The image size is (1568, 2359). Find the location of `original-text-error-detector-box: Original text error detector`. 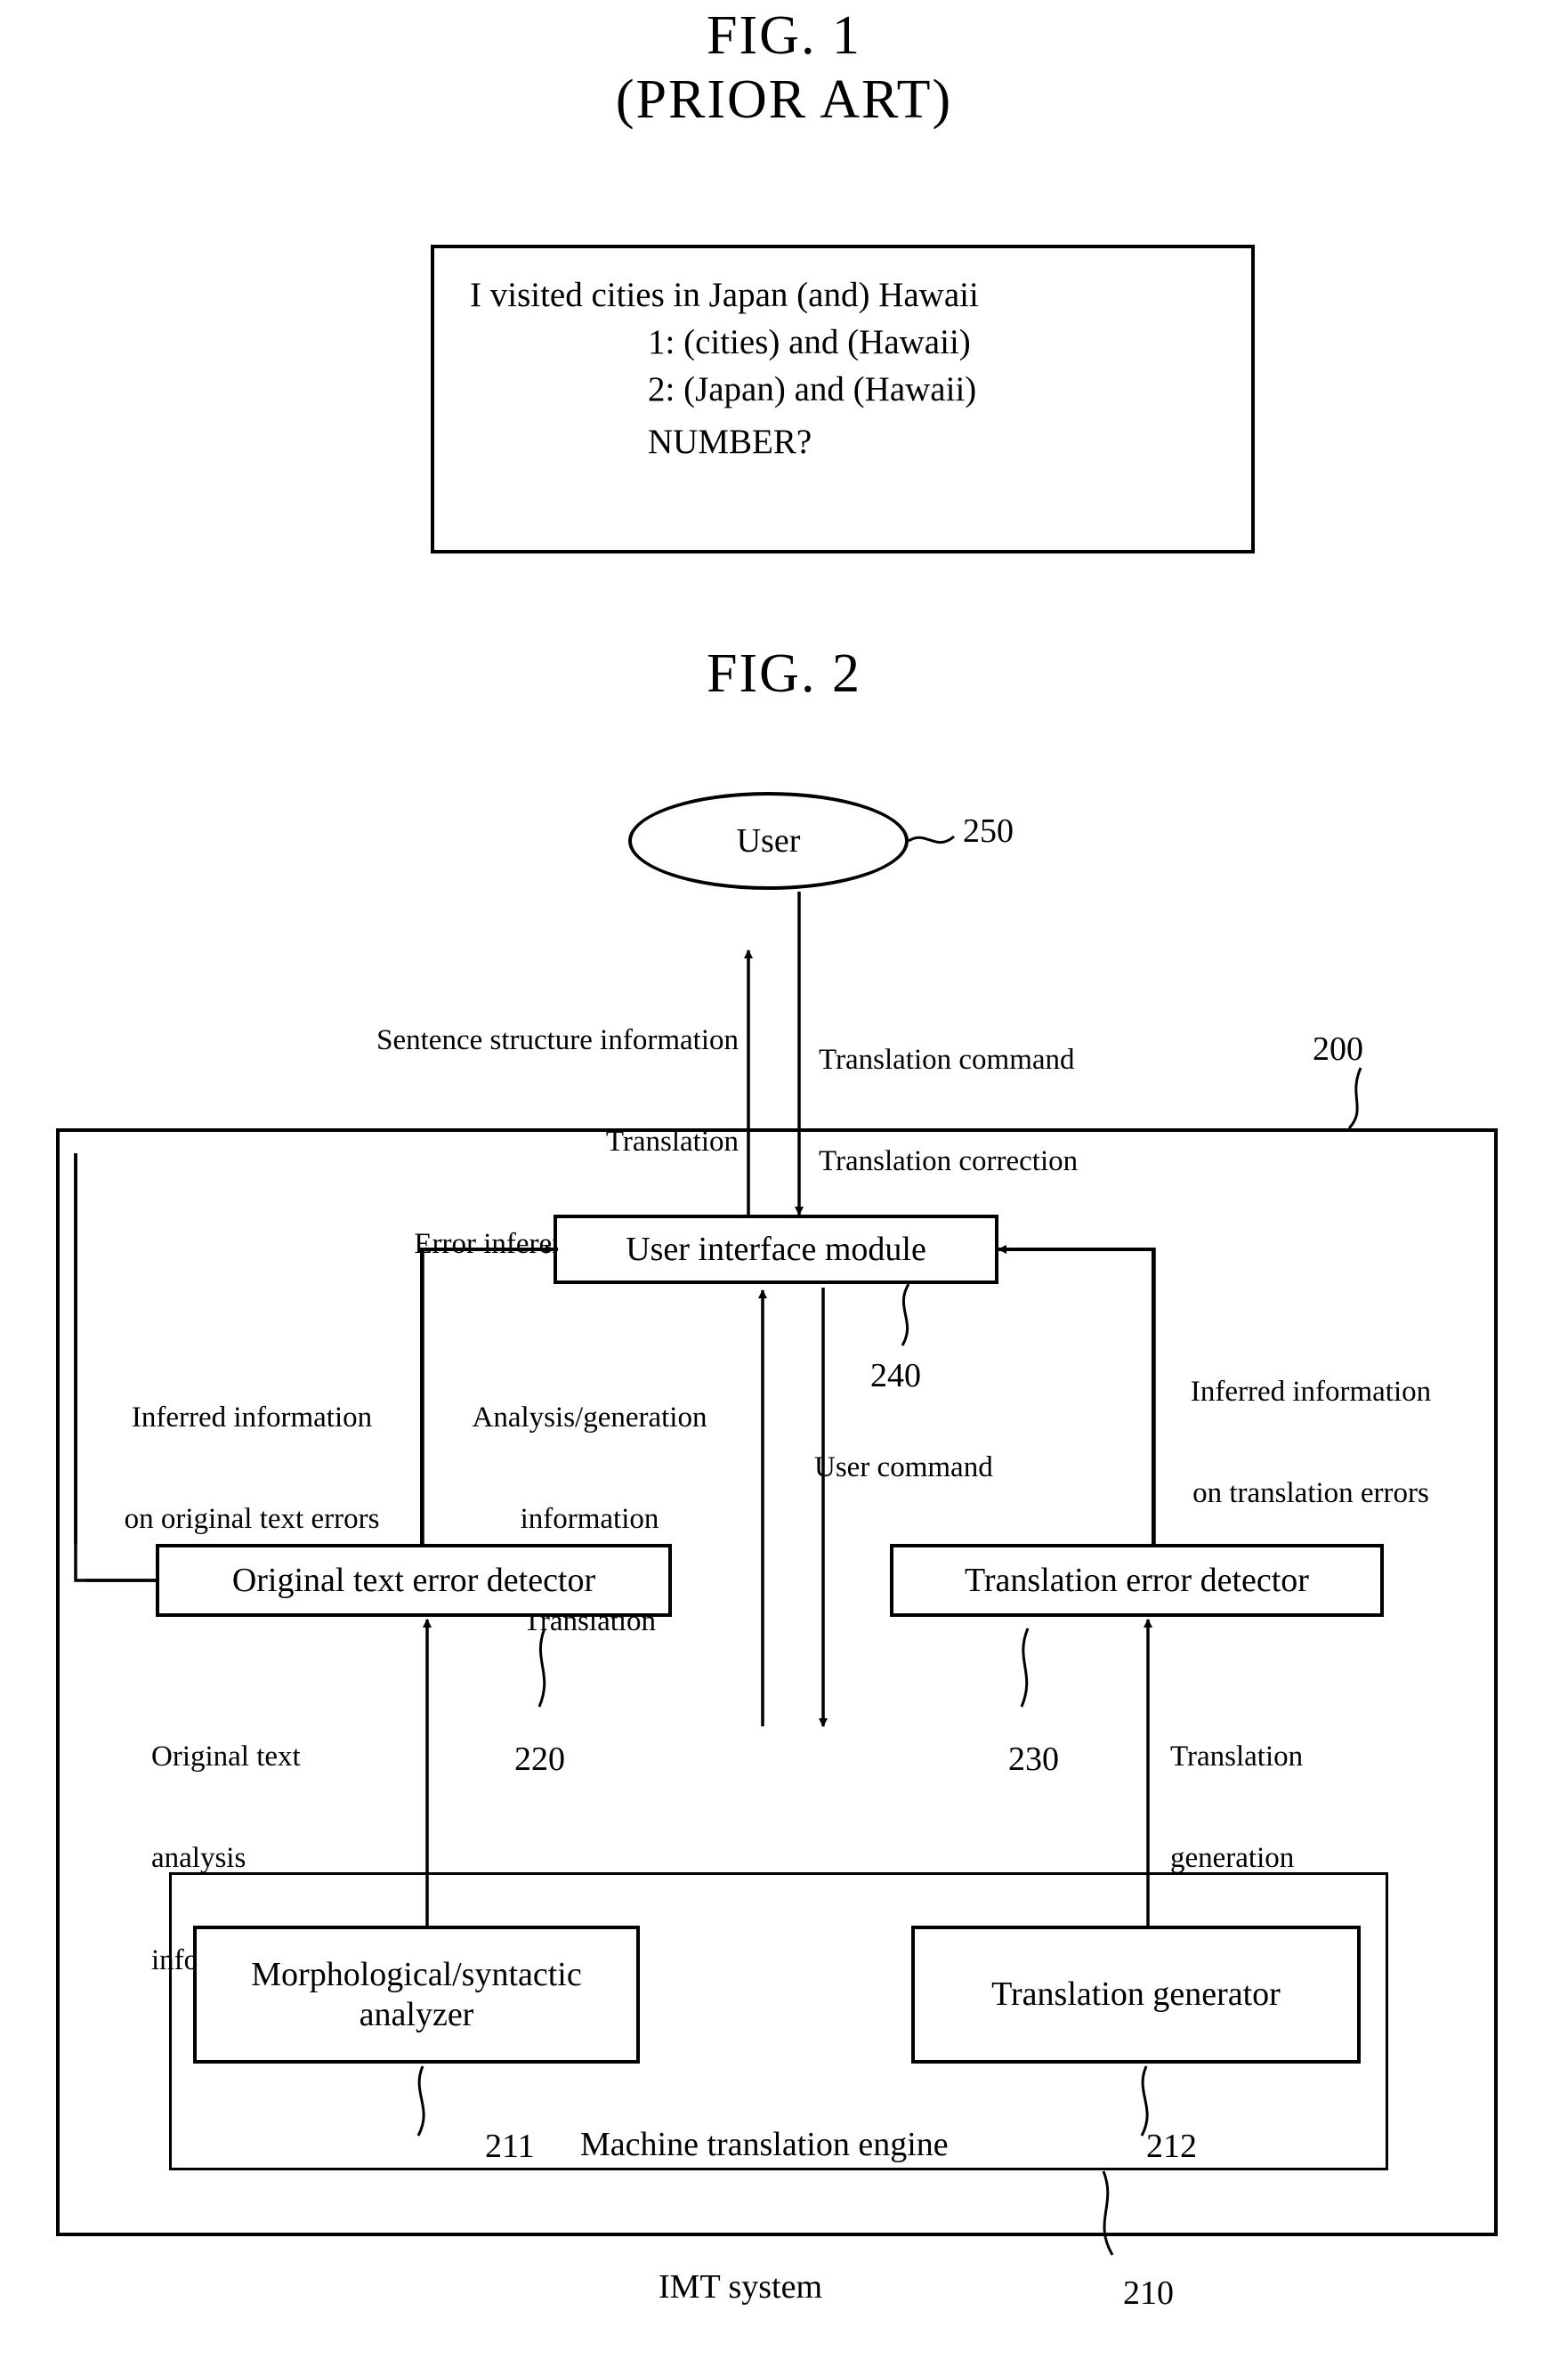

original-text-error-detector-box: Original text error detector is located at coordinates (414, 1580).